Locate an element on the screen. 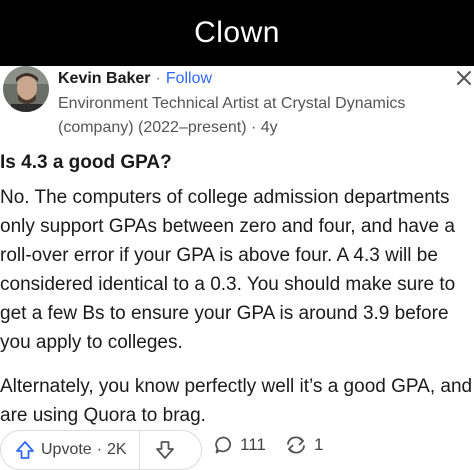 The image size is (474, 470). share-arrows-icon is located at coordinates (296, 445).